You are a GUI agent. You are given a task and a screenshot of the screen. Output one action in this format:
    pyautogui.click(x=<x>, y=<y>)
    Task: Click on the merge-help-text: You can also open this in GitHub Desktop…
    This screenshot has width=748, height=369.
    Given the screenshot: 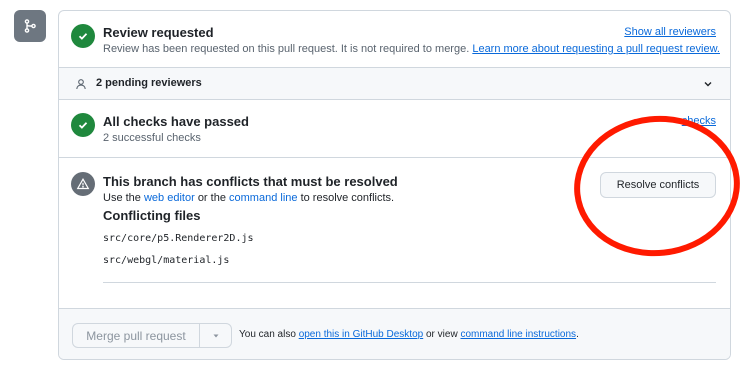 What is the action you would take?
    pyautogui.click(x=409, y=334)
    